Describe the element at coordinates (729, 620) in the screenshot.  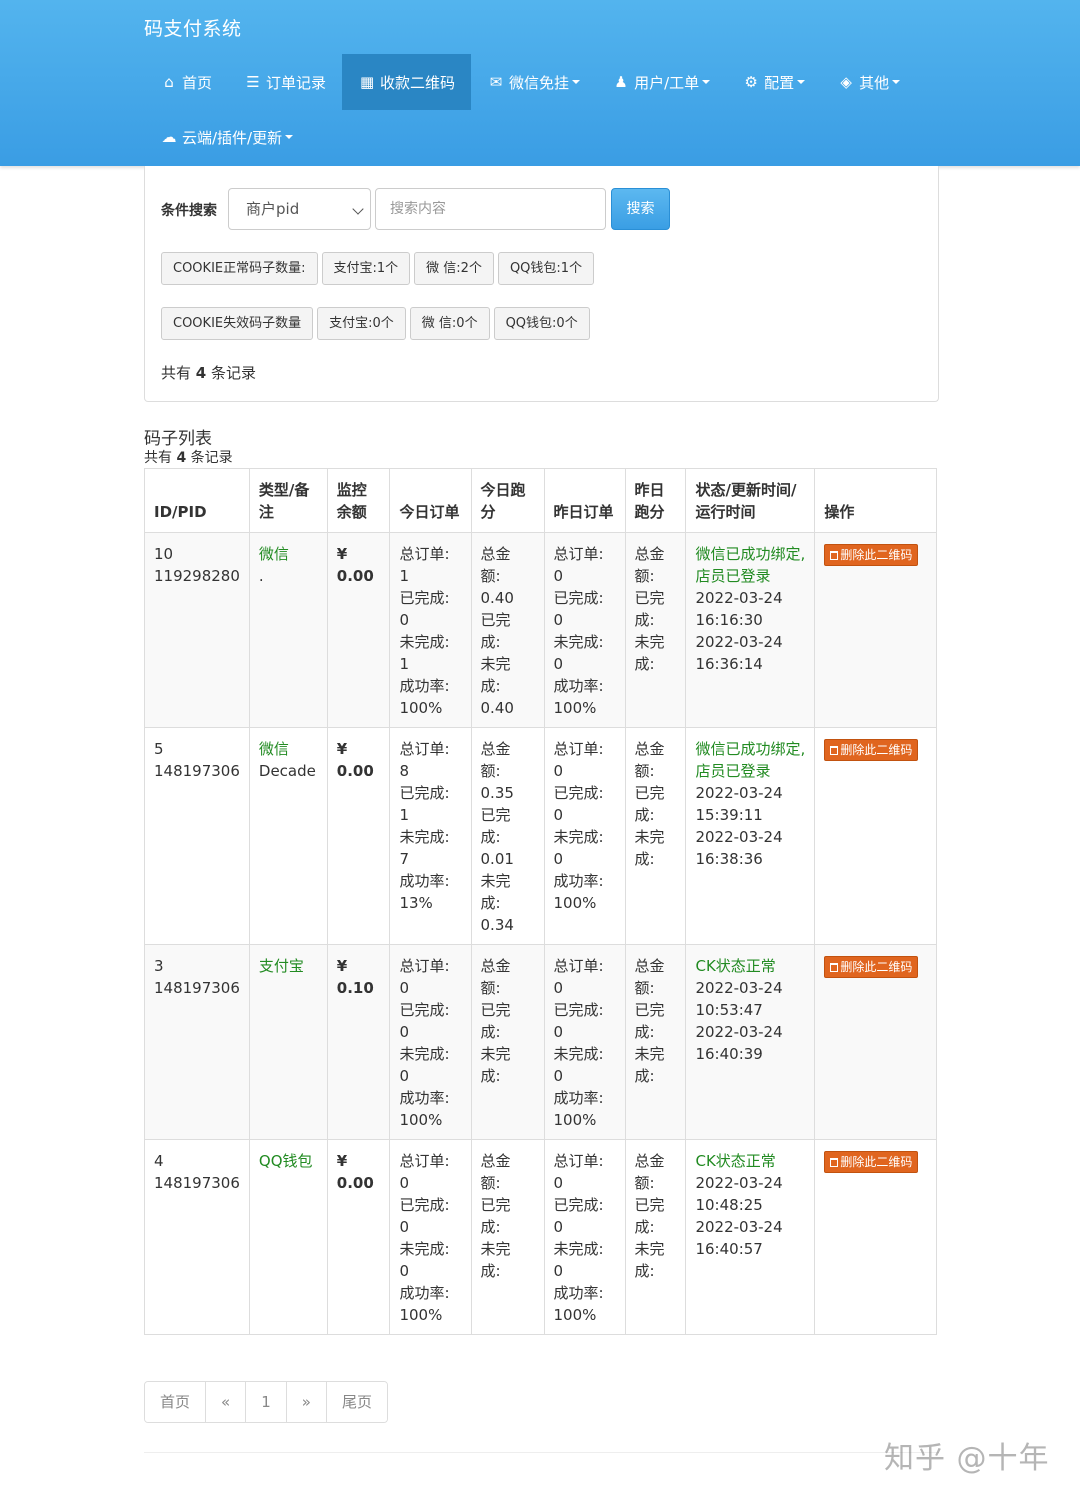
I see `cell-line: 16:16:30` at that location.